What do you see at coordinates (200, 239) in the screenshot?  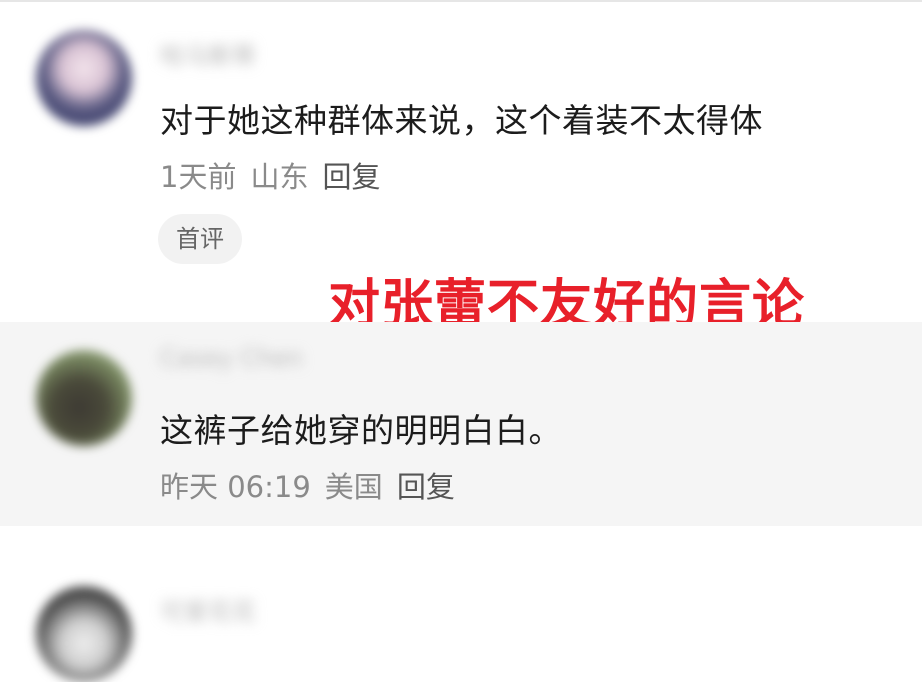 I see `first-comment-badge: 首评` at bounding box center [200, 239].